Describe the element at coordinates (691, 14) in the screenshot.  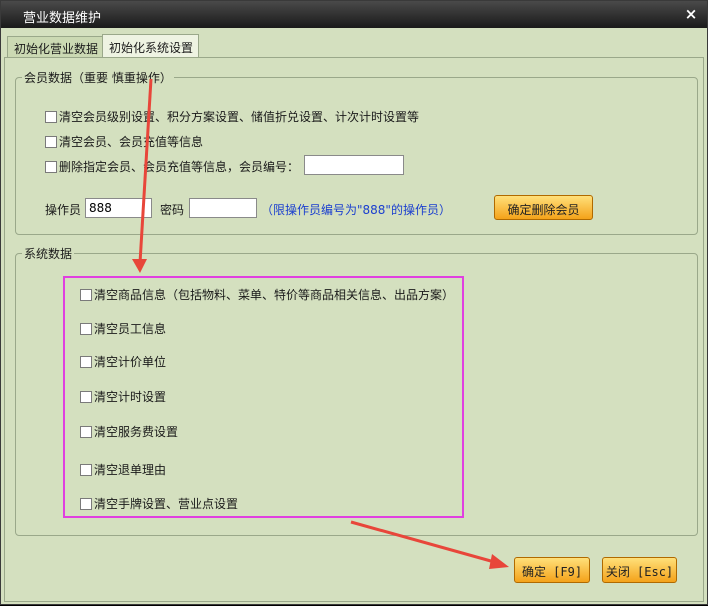
I see `close-icon: ×` at that location.